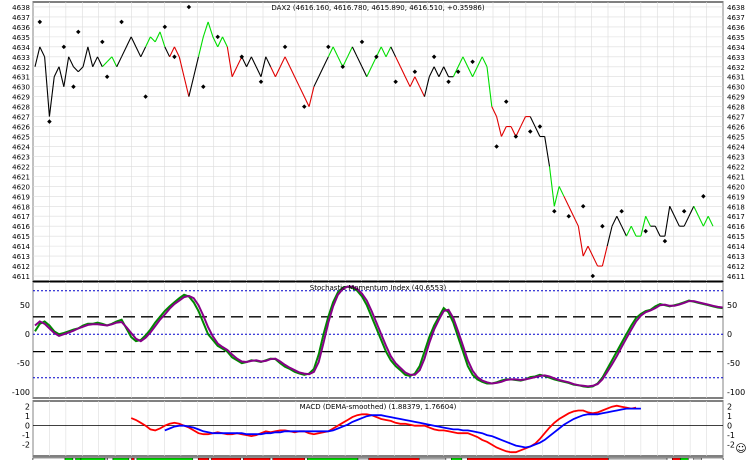  Describe the element at coordinates (21, 108) in the screenshot. I see `y-tick-label-left: 4628` at that location.